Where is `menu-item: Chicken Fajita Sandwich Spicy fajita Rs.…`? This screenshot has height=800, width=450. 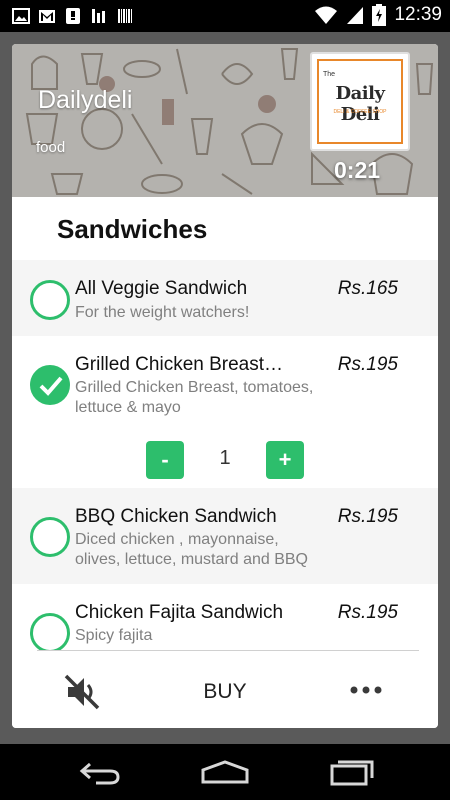 menu-item: Chicken Fajita Sandwich Spicy fajita Rs.… is located at coordinates (225, 617).